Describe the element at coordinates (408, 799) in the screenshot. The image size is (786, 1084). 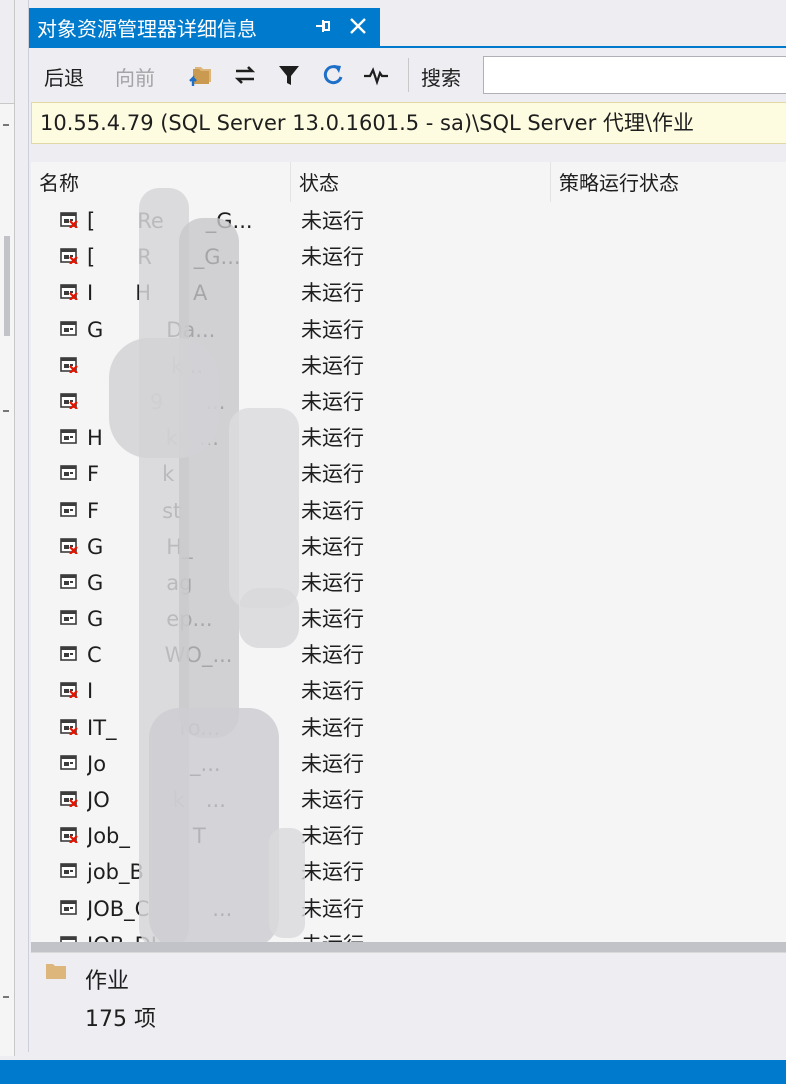
I see `table-row: JO k ... 未运行` at that location.